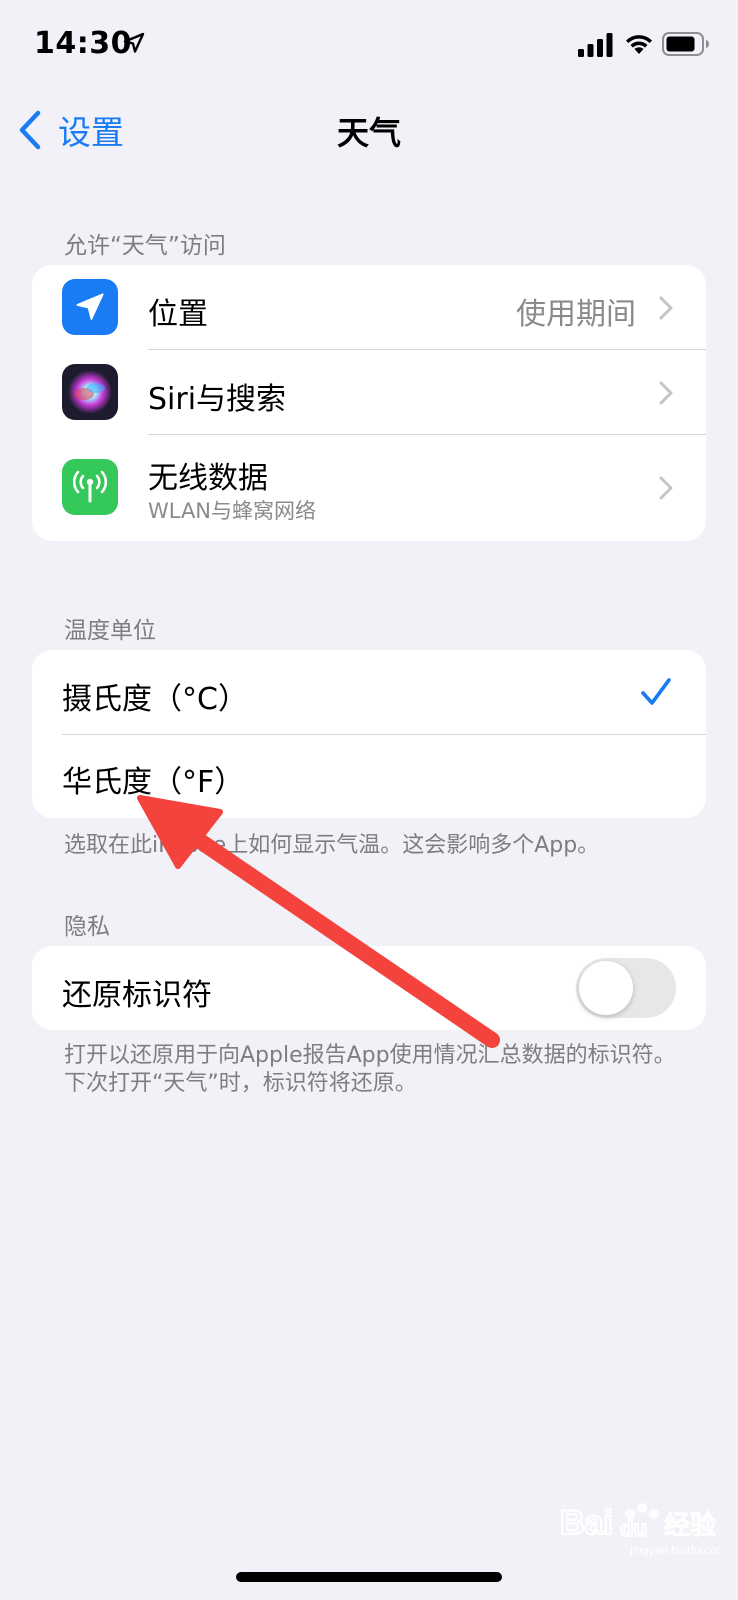 The height and width of the screenshot is (1600, 738). I want to click on svg-text: Bai, so click(586, 1523).